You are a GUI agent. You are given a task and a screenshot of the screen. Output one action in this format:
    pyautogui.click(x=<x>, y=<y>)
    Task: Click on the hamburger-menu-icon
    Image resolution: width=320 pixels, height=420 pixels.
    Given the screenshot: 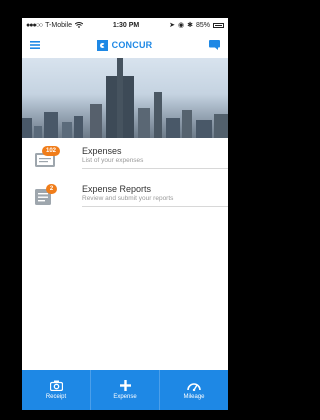 What is the action you would take?
    pyautogui.click(x=35, y=45)
    